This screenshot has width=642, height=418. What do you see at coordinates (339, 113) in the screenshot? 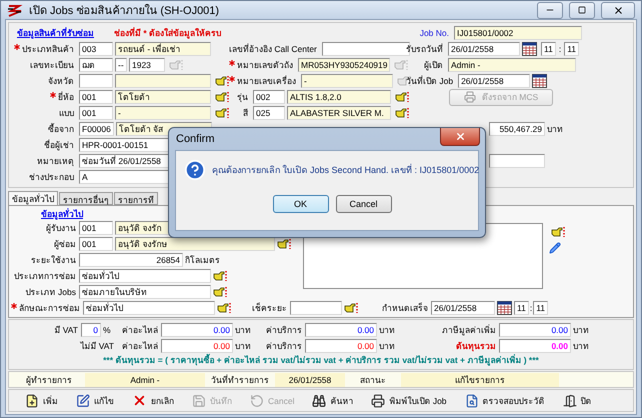
I see `name-field: ALABASTER SILVER M.` at bounding box center [339, 113].